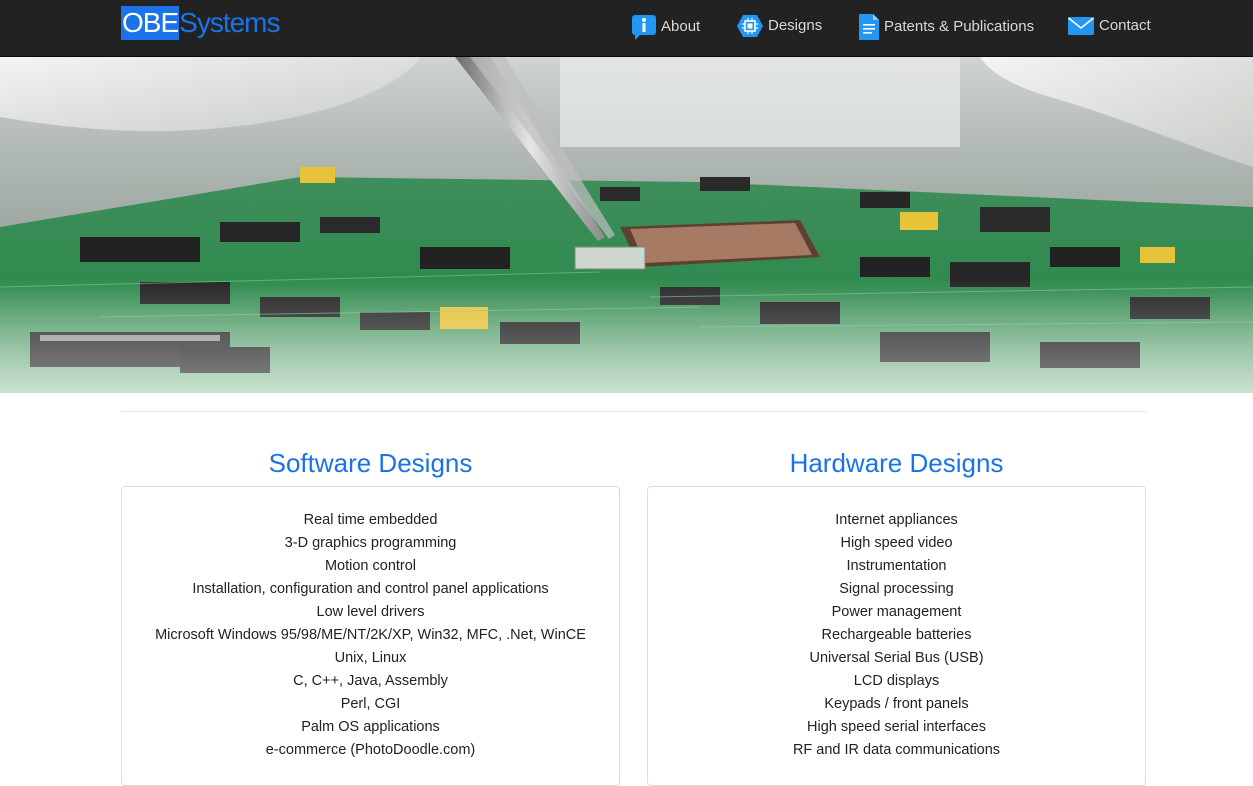 The width and height of the screenshot is (1253, 786). What do you see at coordinates (370, 612) in the screenshot?
I see `list-item: Low level drivers` at bounding box center [370, 612].